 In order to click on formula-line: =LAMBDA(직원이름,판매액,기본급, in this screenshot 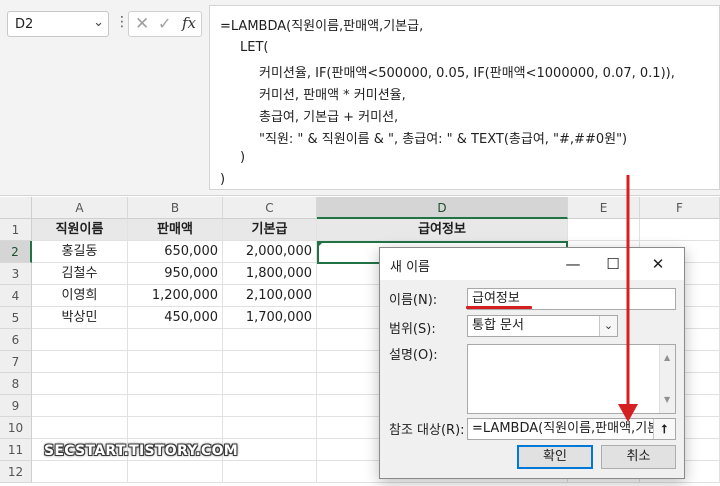, I will do `click(322, 26)`.